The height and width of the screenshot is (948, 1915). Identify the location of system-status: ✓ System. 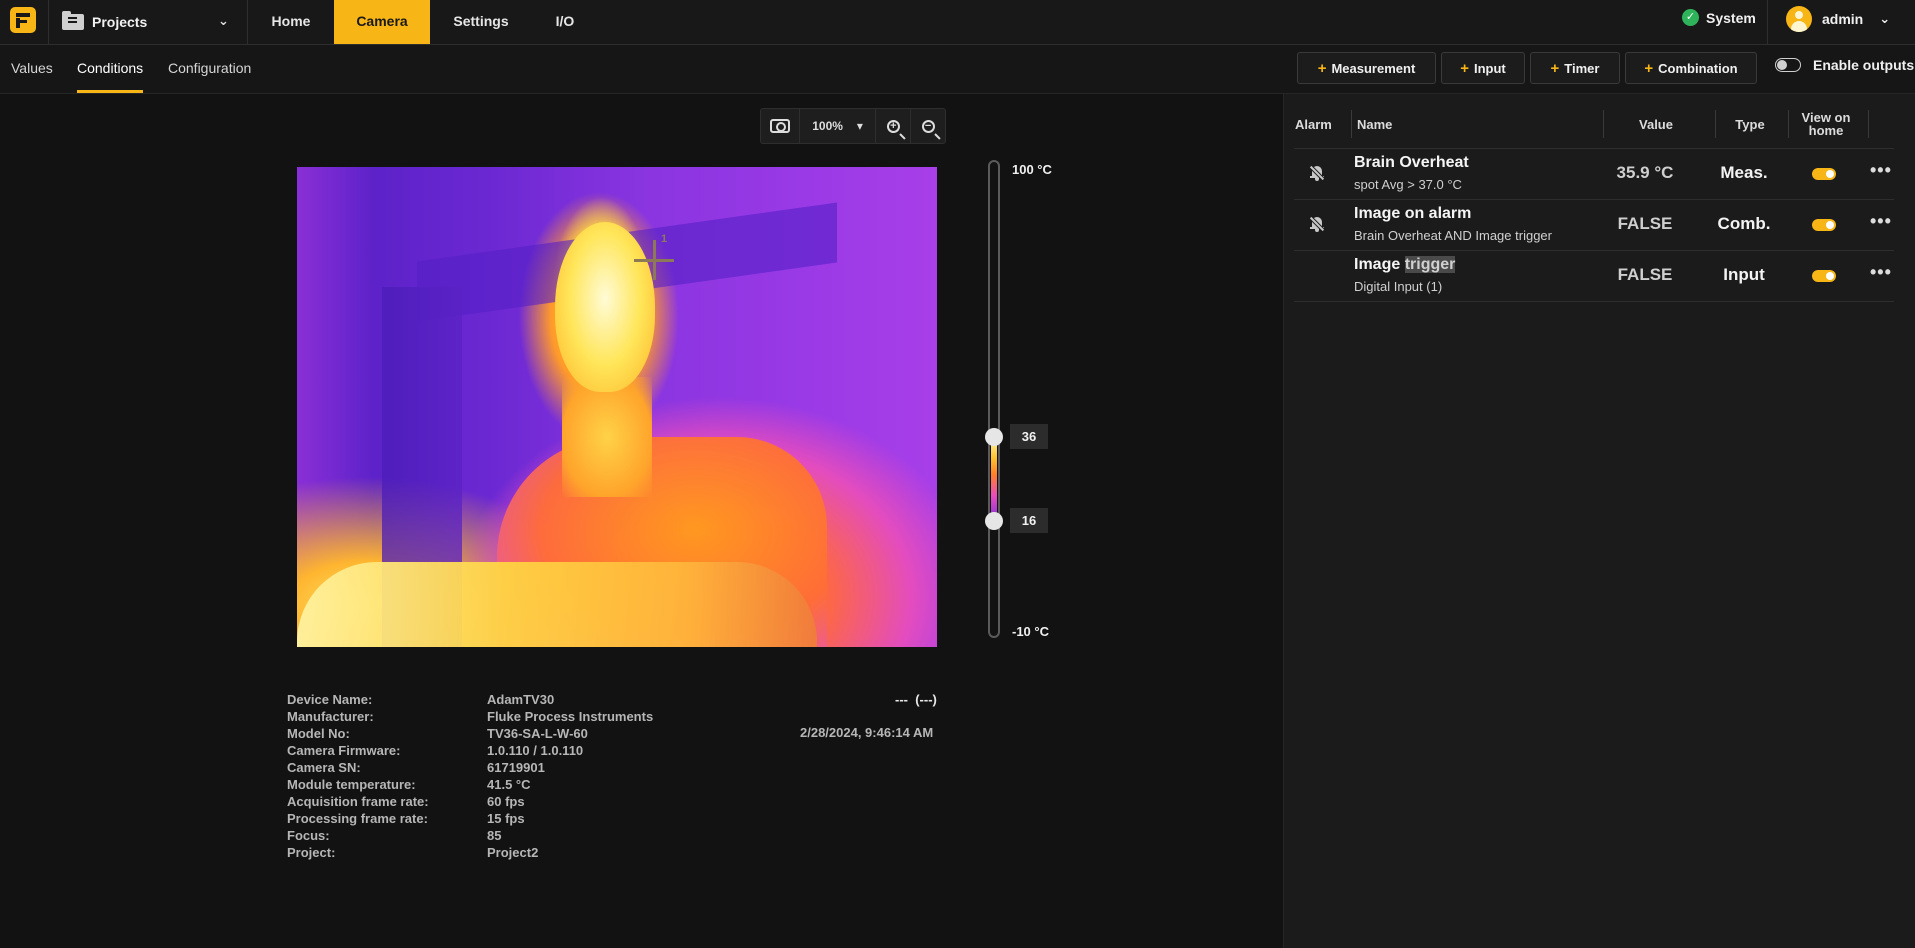
(1719, 17).